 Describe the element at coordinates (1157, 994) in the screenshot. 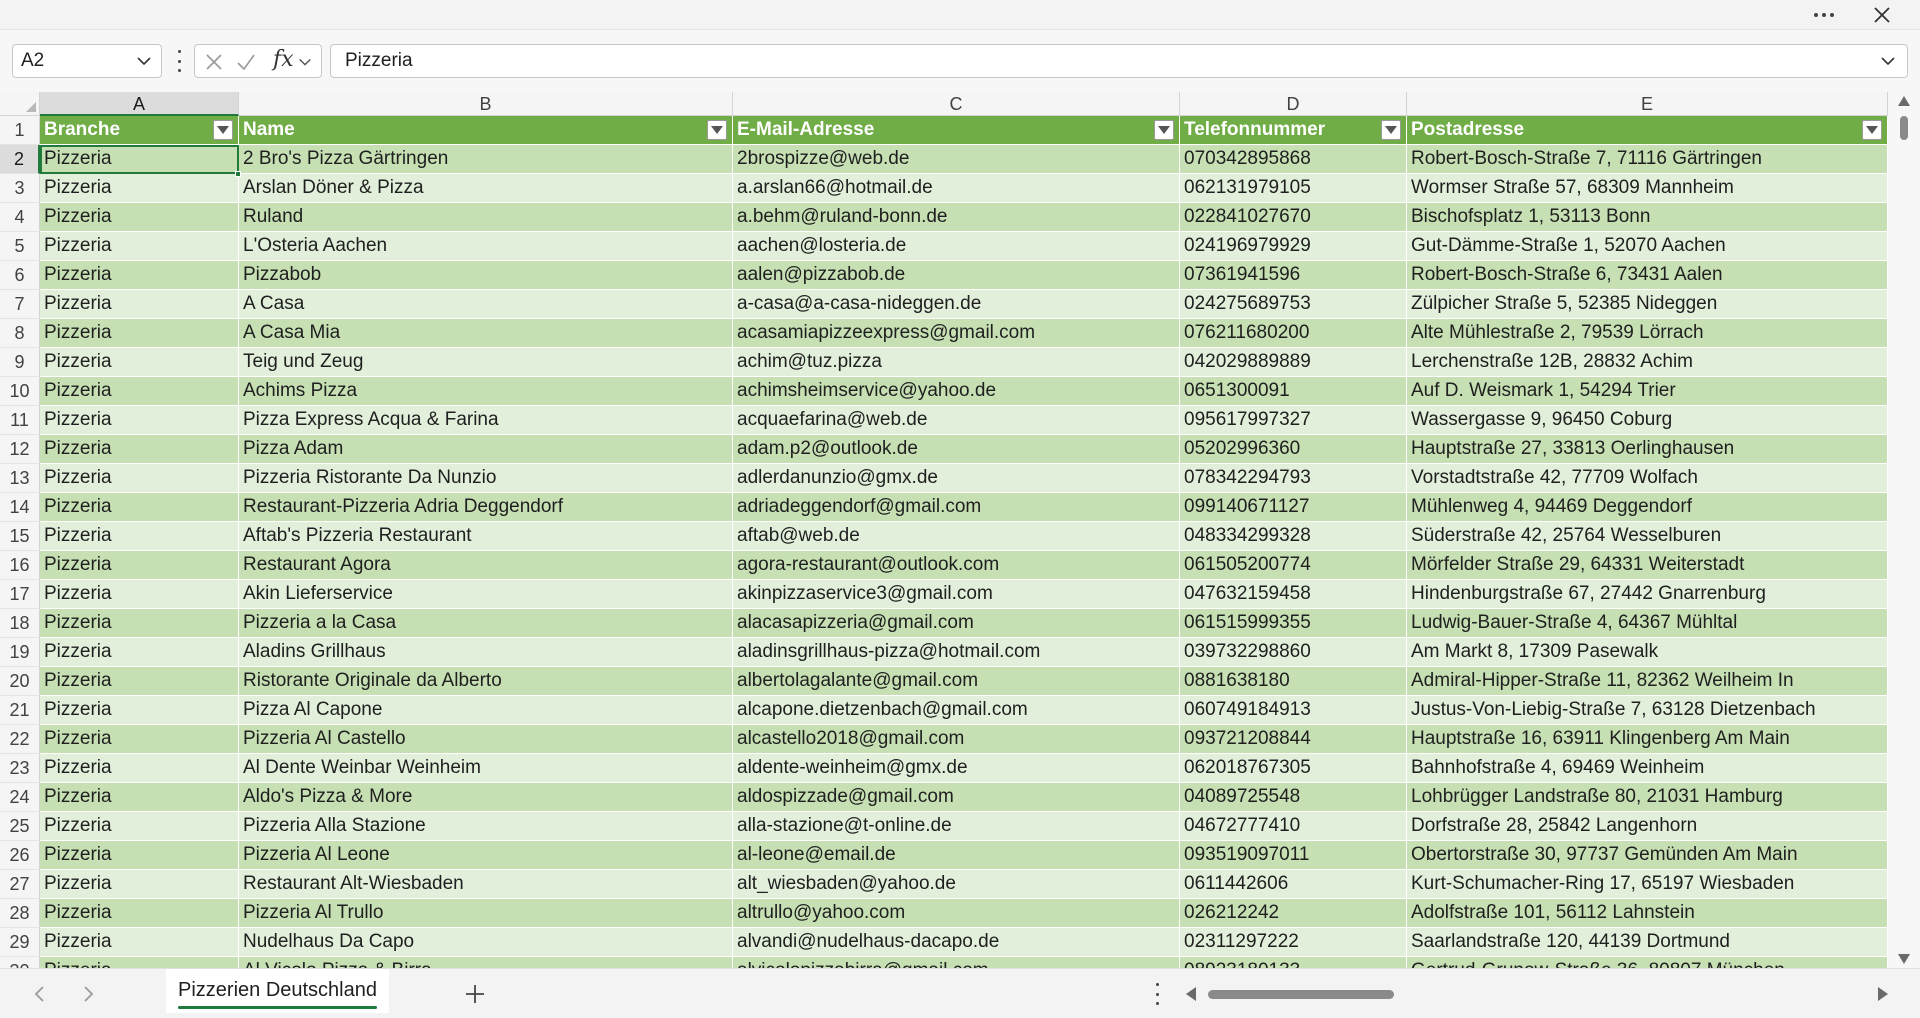

I see `sheet-options-button` at that location.